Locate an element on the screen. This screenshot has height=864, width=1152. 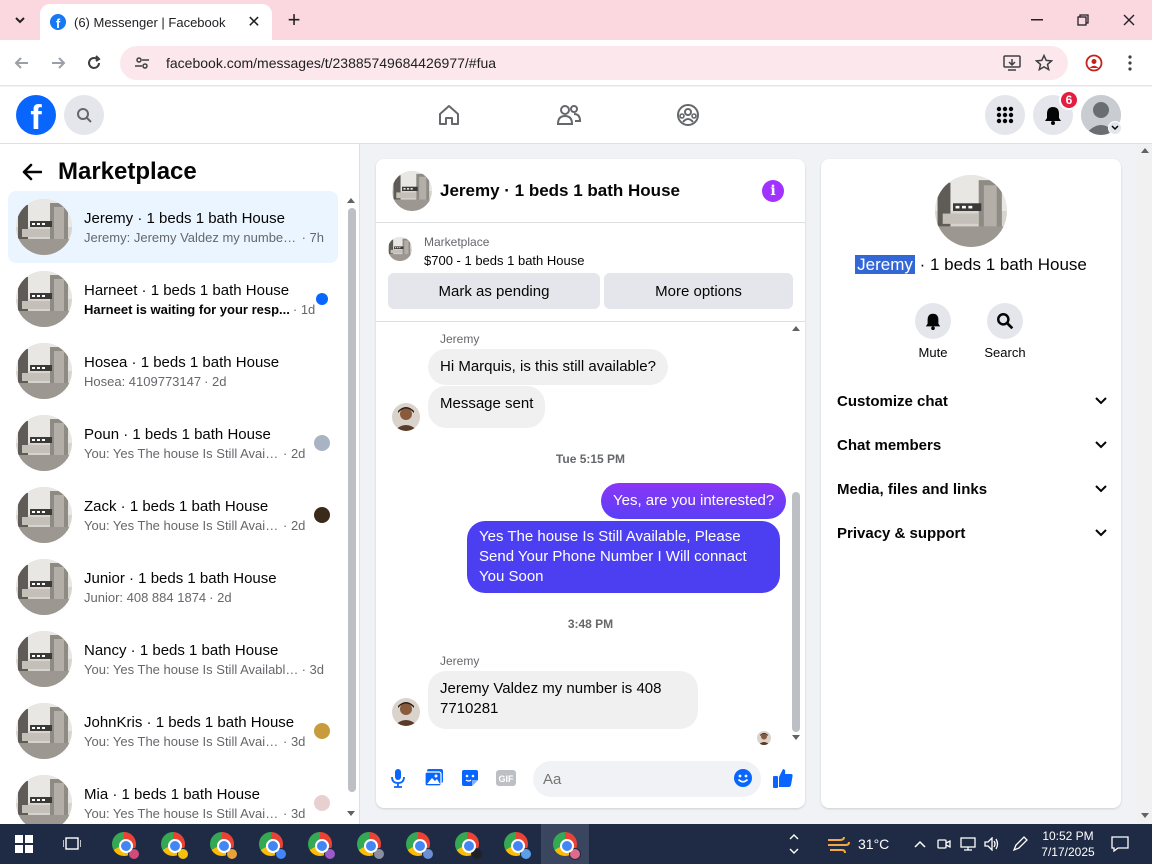
volume-icon is located at coordinates (992, 844).